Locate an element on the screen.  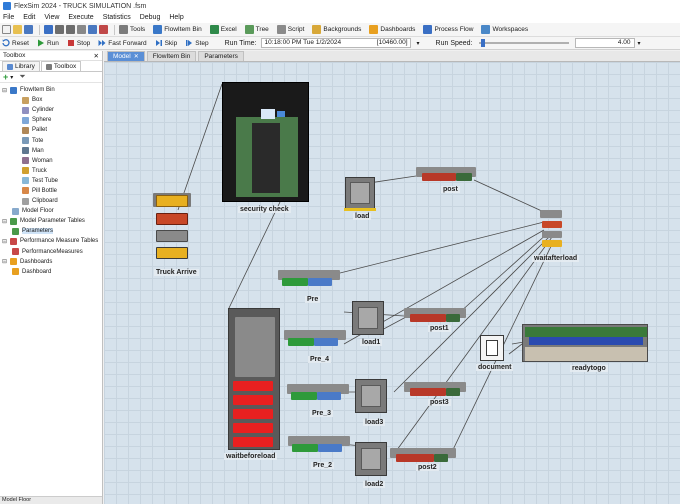
create-objects-icon is located at coordinates (81, 29).